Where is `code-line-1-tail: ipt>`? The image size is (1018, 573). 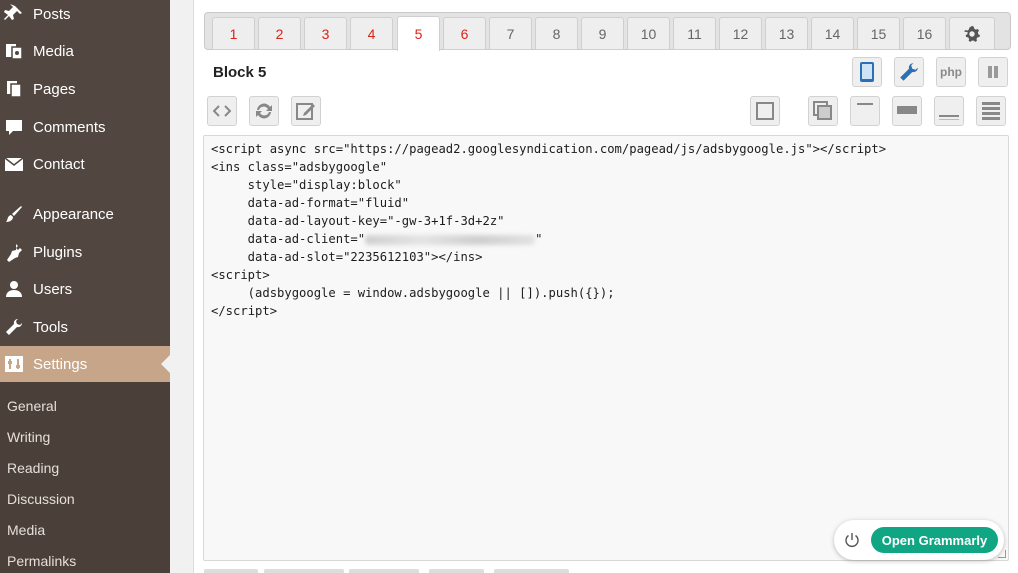
code-line-1-tail: ipt> is located at coordinates (871, 149).